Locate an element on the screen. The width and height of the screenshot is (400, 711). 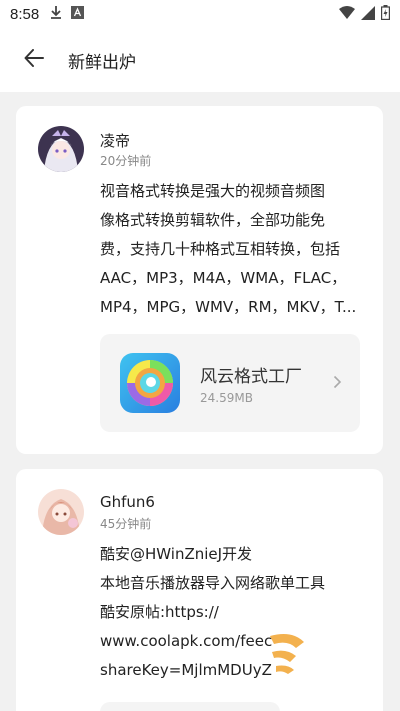
back-button is located at coordinates (34, 60).